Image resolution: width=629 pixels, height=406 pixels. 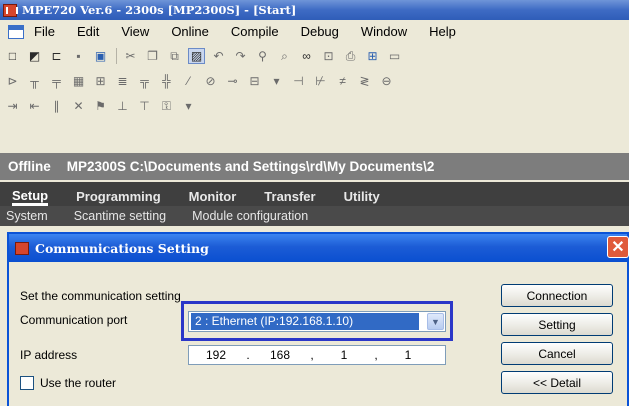 I want to click on save-all-icon: ▣, so click(x=100, y=56).